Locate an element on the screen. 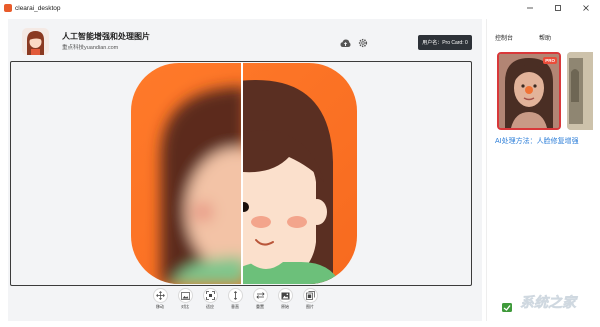 Image resolution: width=600 pixels, height=327 pixels. thumbnail-old-photo is located at coordinates (580, 91).